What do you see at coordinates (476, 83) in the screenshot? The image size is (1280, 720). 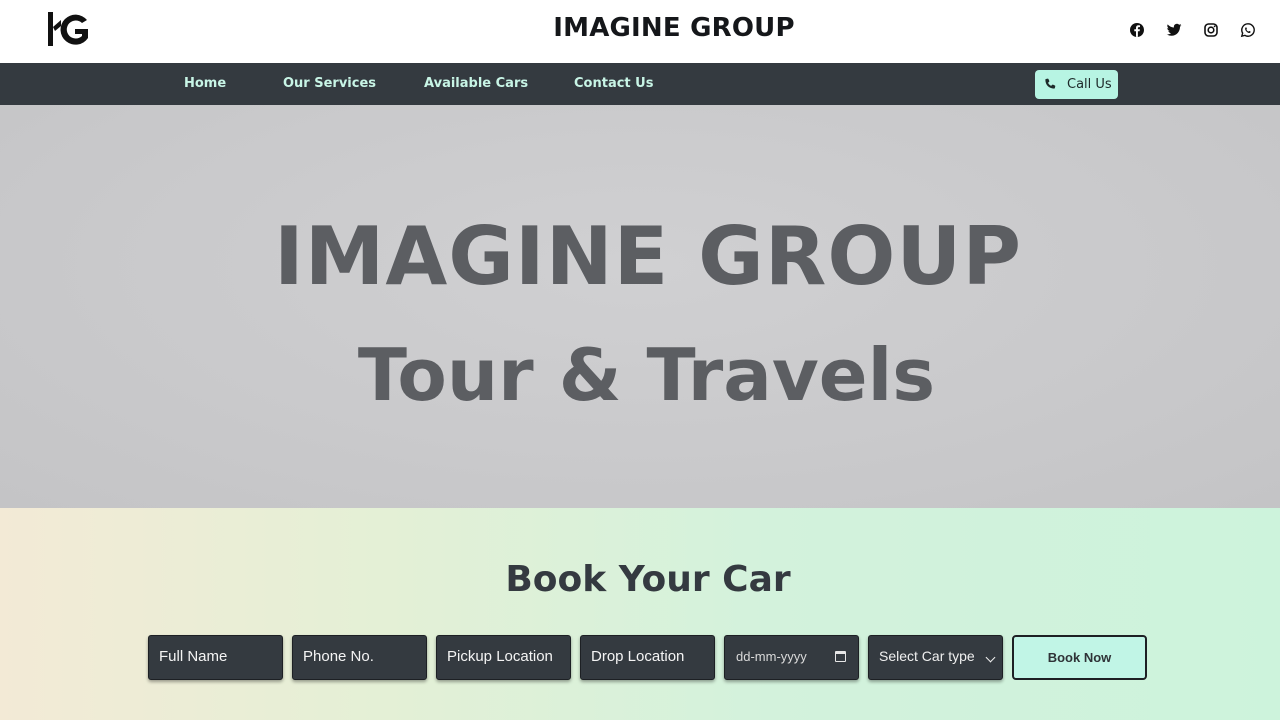 I see `nav-item-available-cars: Available Cars` at bounding box center [476, 83].